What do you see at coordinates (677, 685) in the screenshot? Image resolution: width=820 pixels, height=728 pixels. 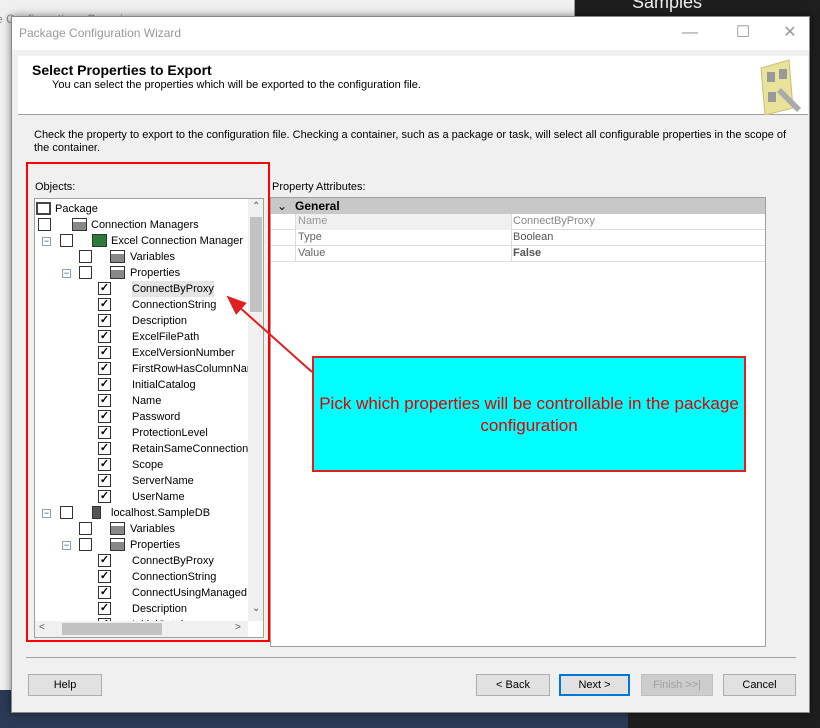 I see `finish-button: Finish >>|` at bounding box center [677, 685].